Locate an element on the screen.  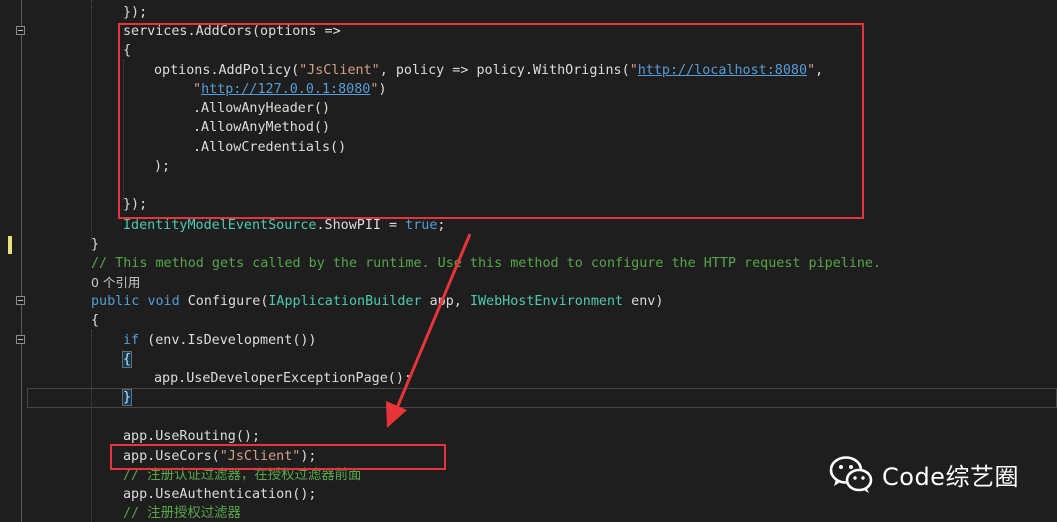
watermark-text: Code综艺圈 is located at coordinates (950, 476).